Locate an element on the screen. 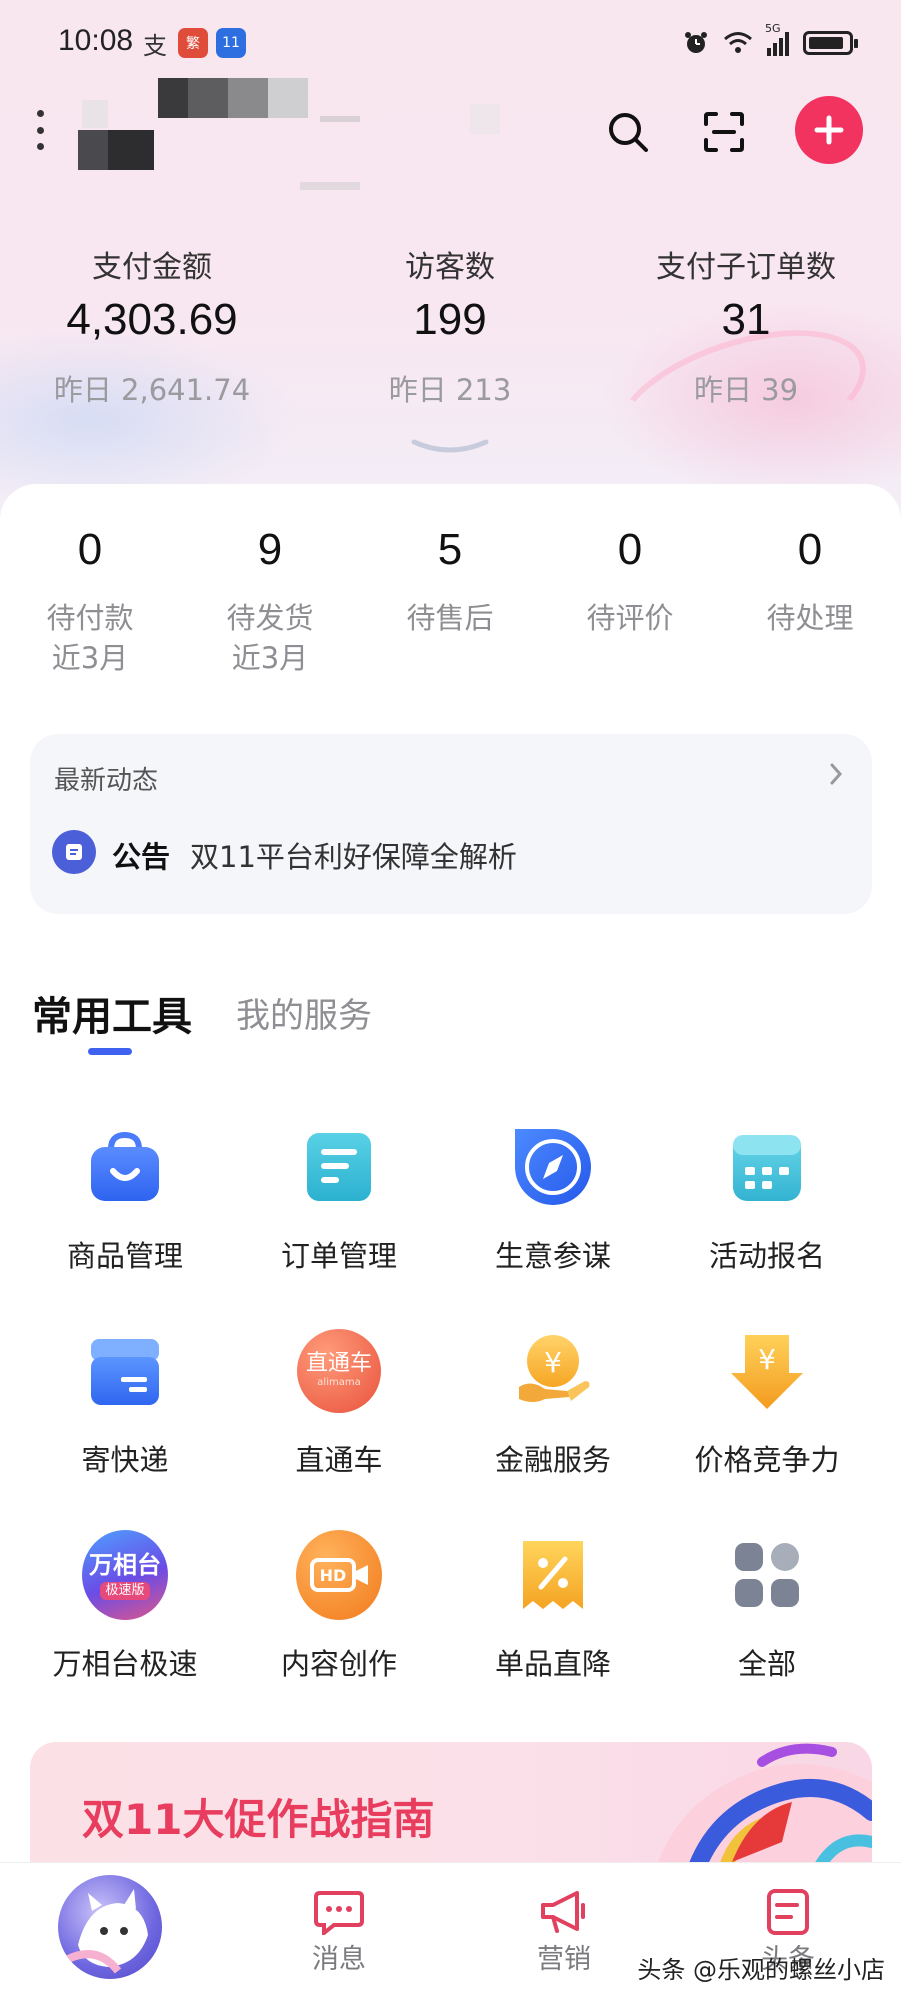 The image size is (901, 2000). stat-label: 支付金额 is located at coordinates (152, 267).